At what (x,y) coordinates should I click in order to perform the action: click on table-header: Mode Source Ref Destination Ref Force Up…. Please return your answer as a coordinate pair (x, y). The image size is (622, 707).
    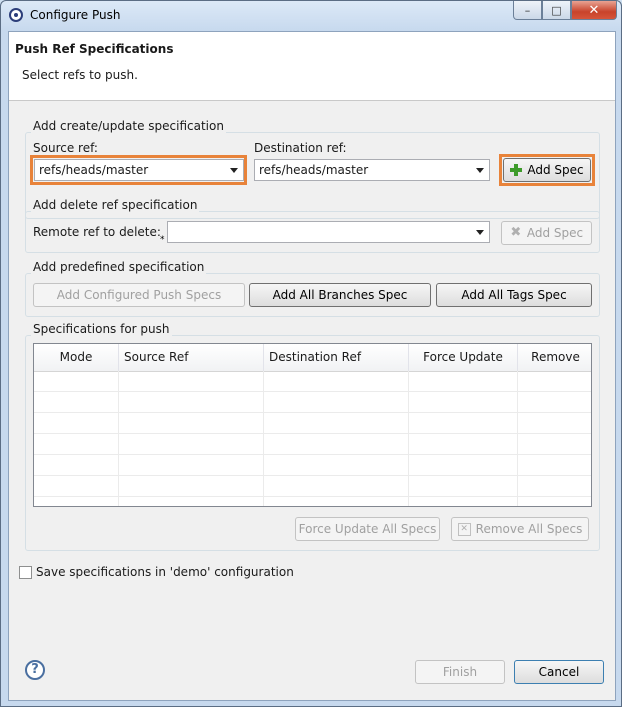
    Looking at the image, I should click on (312, 358).